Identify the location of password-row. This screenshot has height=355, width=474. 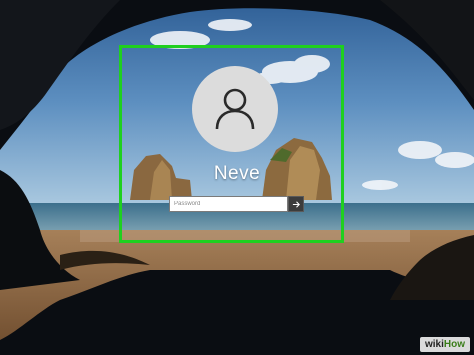
(236, 204).